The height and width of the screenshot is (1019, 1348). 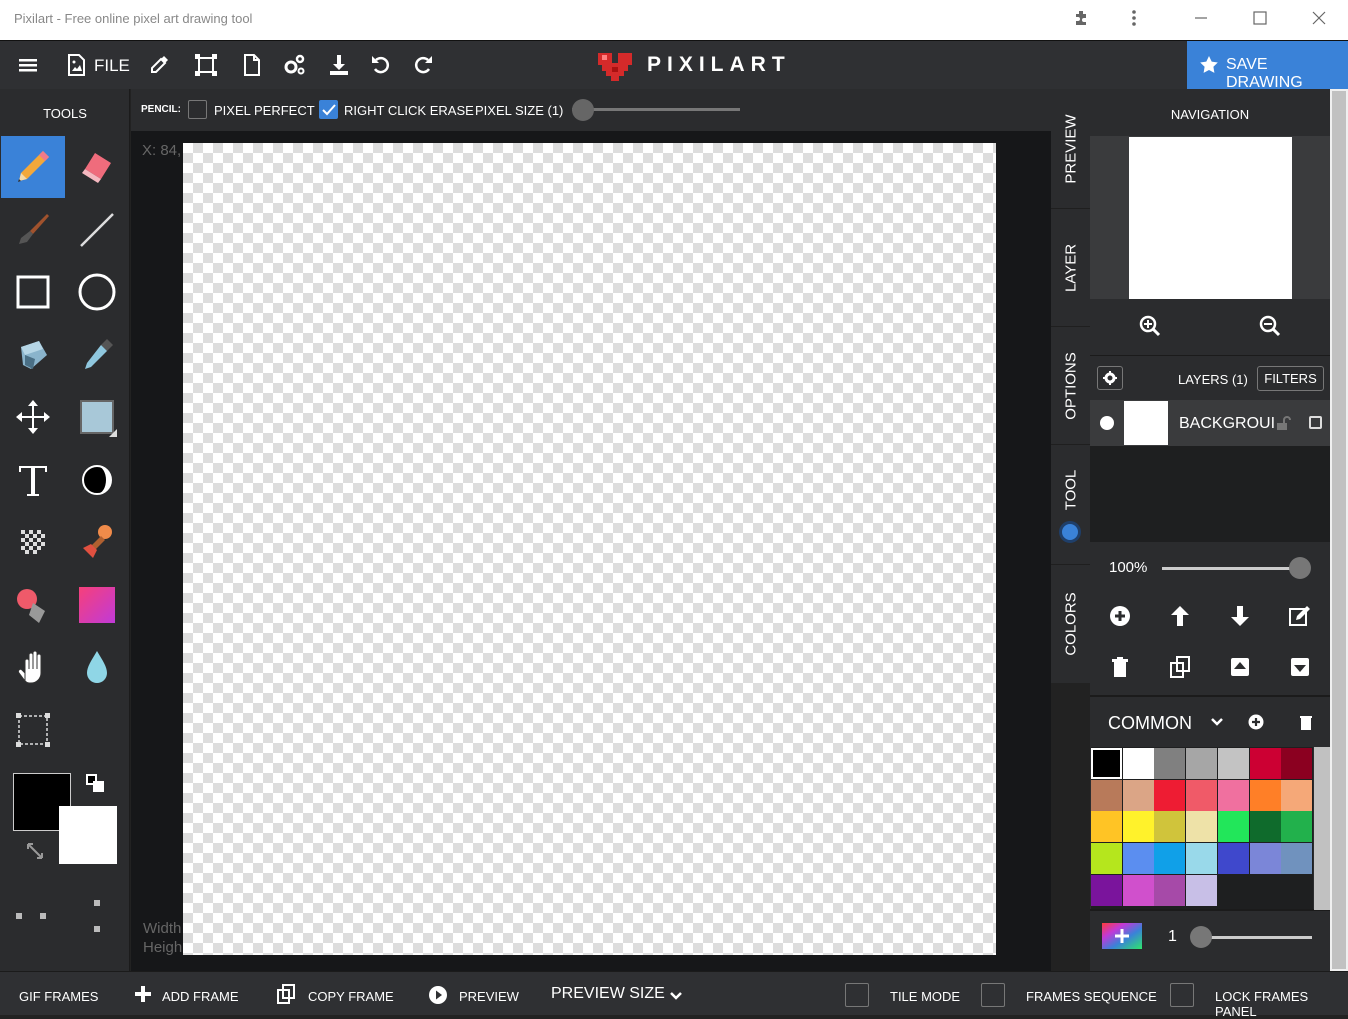 What do you see at coordinates (381, 65) in the screenshot?
I see `undo-icon` at bounding box center [381, 65].